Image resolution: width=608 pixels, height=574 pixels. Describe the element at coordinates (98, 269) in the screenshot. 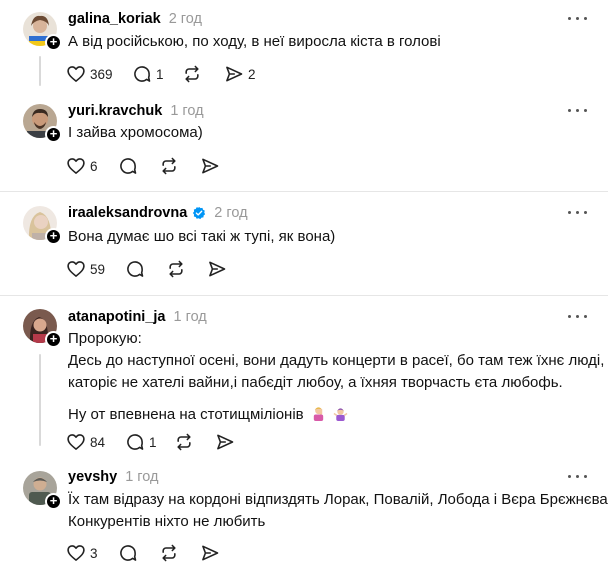

I see `like-count: 59` at that location.